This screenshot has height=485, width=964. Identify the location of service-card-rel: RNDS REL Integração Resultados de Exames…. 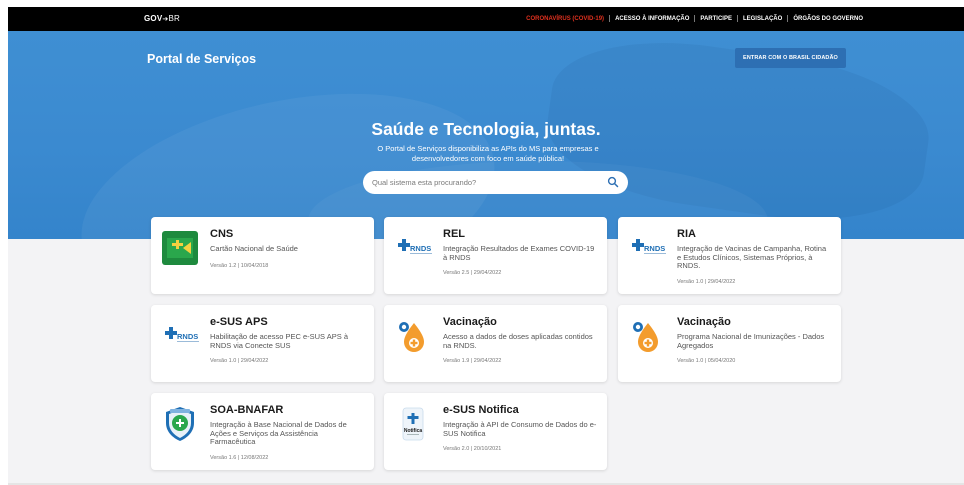
(495, 255).